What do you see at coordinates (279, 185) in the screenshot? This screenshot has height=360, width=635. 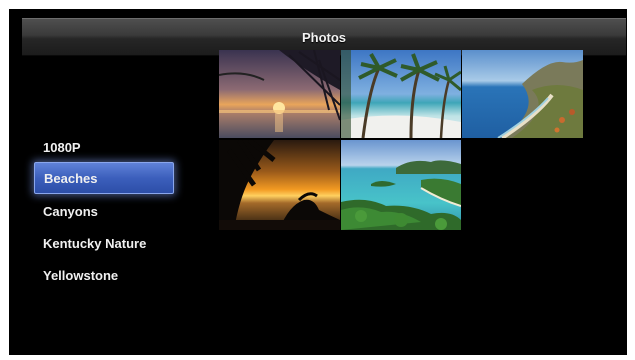 I see `photo-thumbnail-silhouette-sunset` at bounding box center [279, 185].